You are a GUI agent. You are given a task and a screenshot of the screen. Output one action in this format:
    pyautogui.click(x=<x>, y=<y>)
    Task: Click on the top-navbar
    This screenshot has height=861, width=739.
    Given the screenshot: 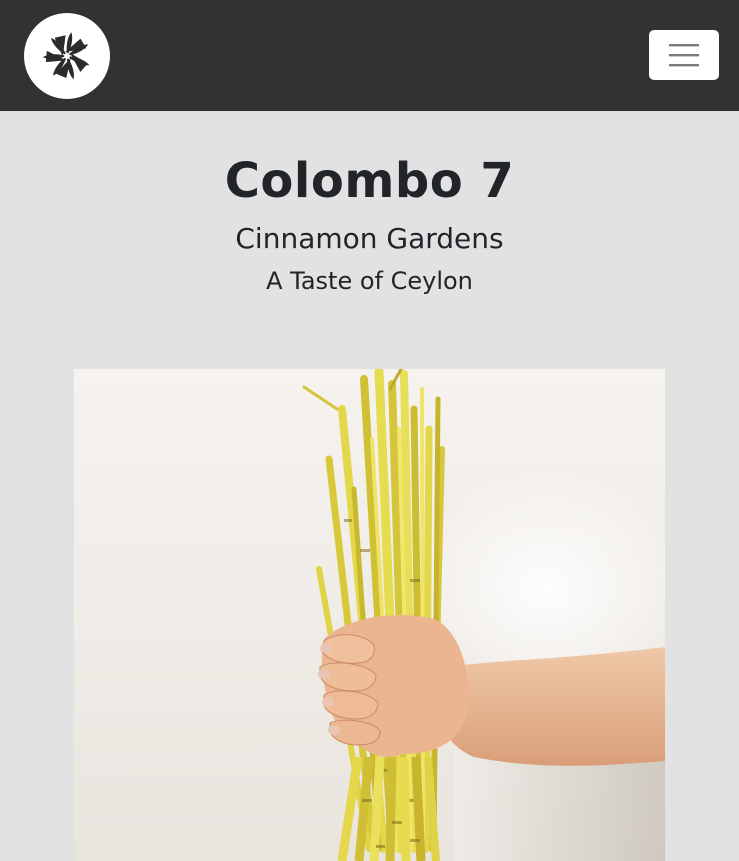 What is the action you would take?
    pyautogui.click(x=369, y=55)
    